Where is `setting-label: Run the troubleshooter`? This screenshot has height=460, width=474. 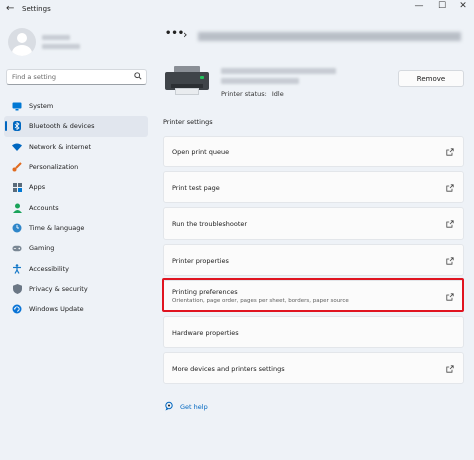
setting-label: Run the troubleshooter is located at coordinates (210, 224).